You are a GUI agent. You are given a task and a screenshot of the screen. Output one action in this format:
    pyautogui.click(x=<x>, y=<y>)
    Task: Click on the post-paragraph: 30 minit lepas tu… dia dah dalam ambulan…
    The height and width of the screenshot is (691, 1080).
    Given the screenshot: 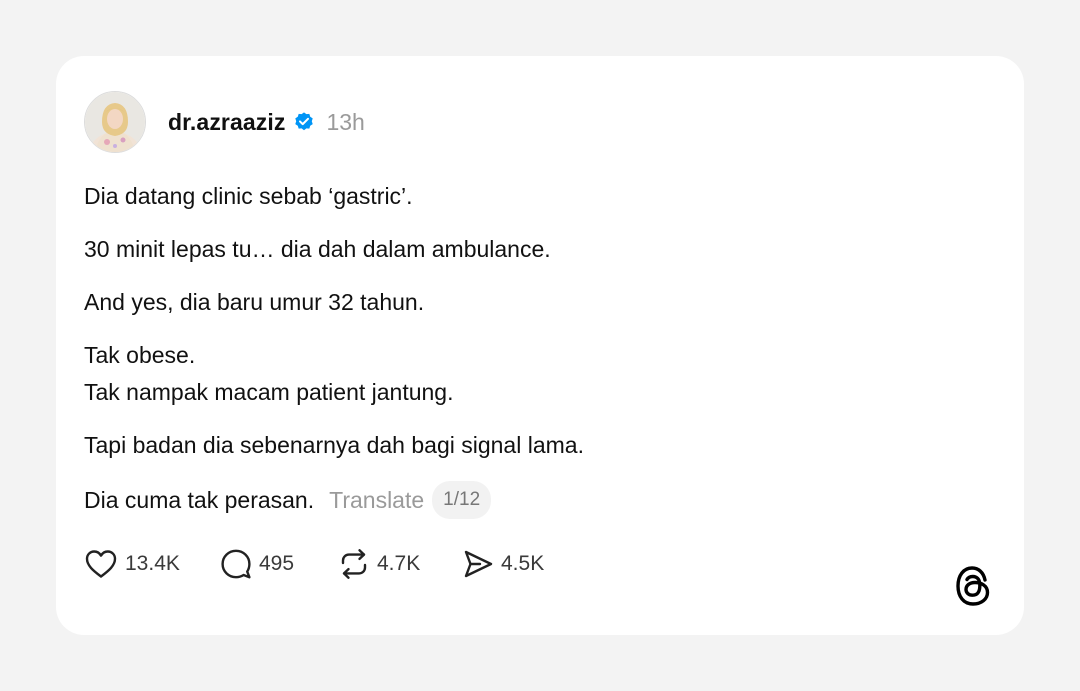 What is the action you would take?
    pyautogui.click(x=534, y=249)
    